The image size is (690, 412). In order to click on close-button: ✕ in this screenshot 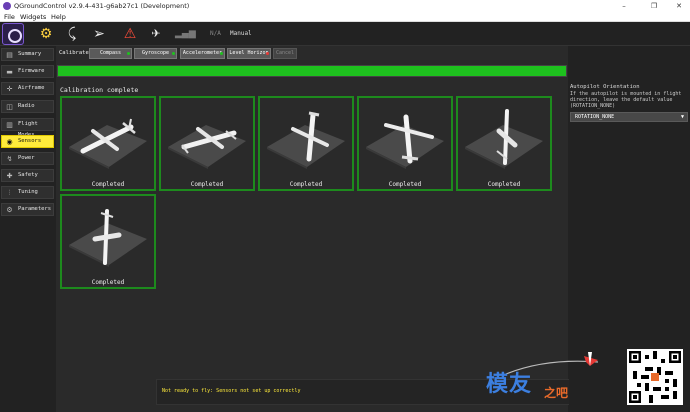, I will do `click(679, 6)`.